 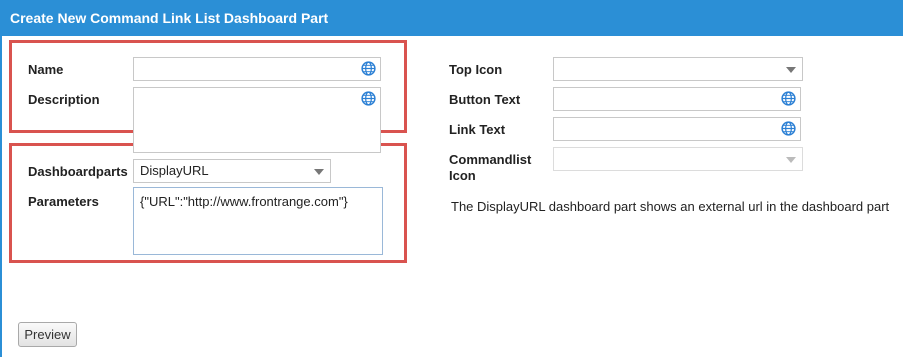 I want to click on commandlist-icon-label-line1: Commandlist, so click(x=490, y=159).